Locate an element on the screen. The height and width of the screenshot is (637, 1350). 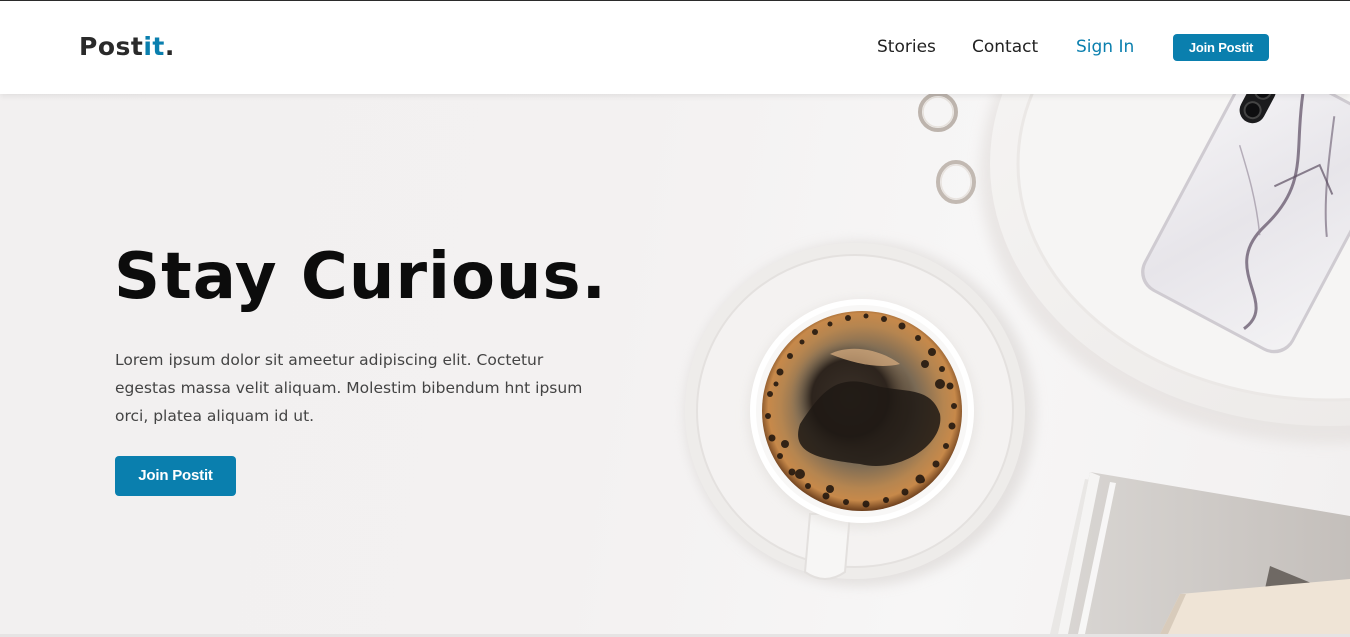
nav-link-sign-in: Sign In is located at coordinates (1105, 47).